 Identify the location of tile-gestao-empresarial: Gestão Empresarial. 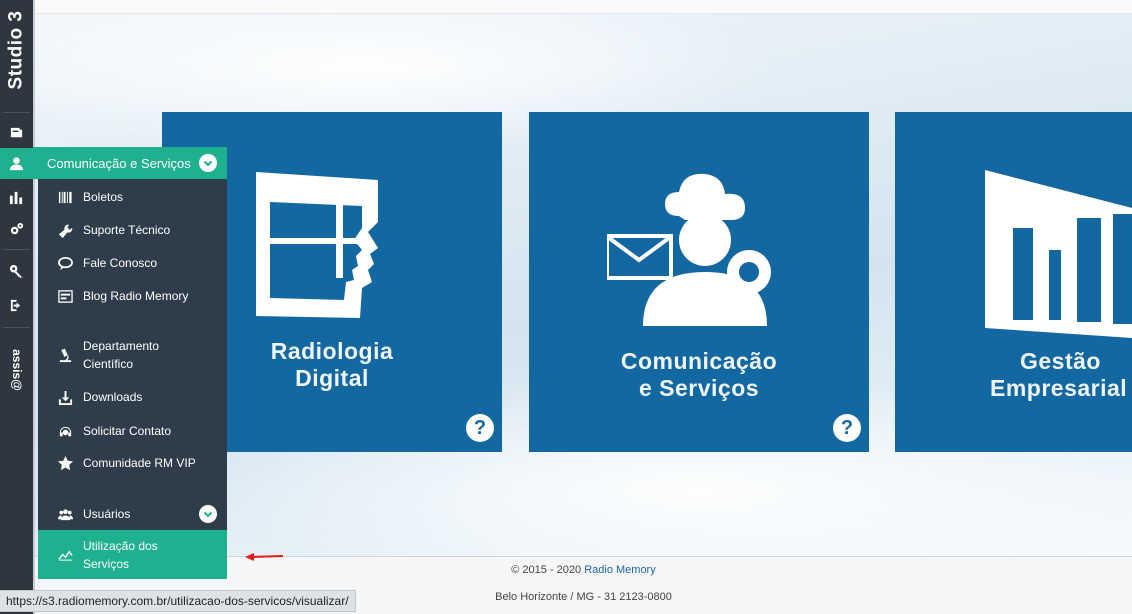
(1013, 282).